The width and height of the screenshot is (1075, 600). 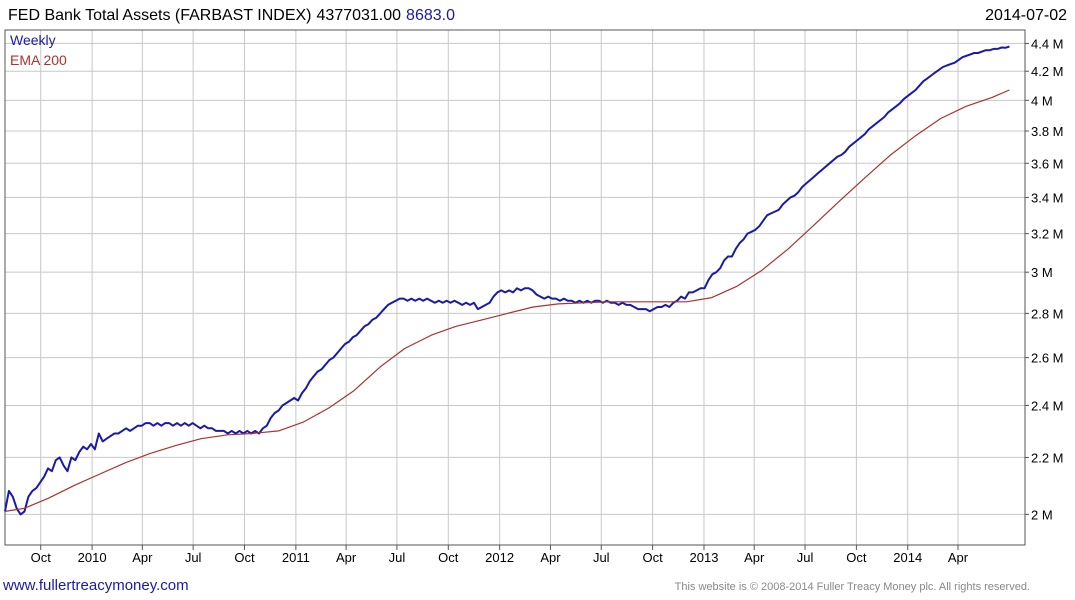 I want to click on y-tick-label: 3.8 M, so click(x=1047, y=131).